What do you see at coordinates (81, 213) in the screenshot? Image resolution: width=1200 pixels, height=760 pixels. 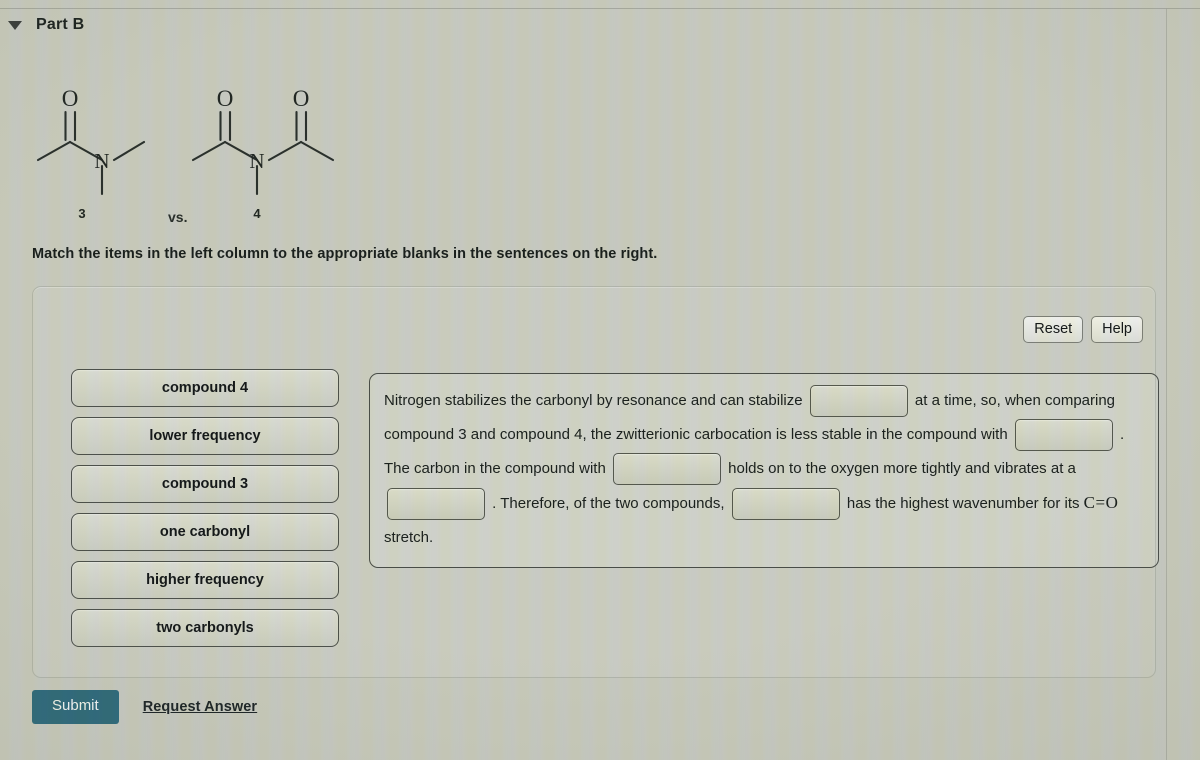 I see `compound-label-3: 3` at bounding box center [81, 213].